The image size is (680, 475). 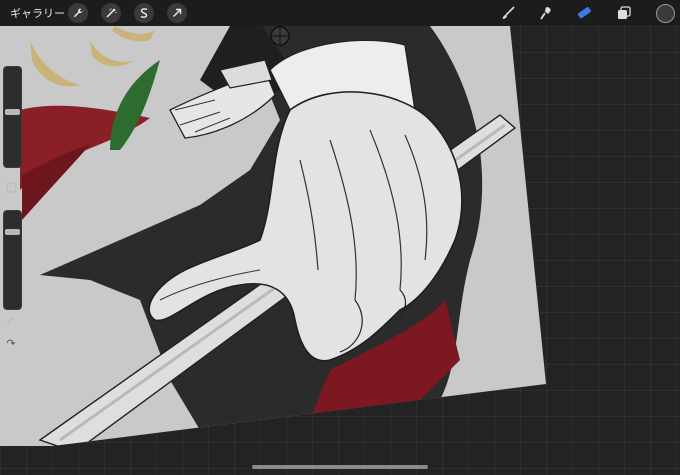 What do you see at coordinates (11, 343) in the screenshot?
I see `redo-icon: ↷` at bounding box center [11, 343].